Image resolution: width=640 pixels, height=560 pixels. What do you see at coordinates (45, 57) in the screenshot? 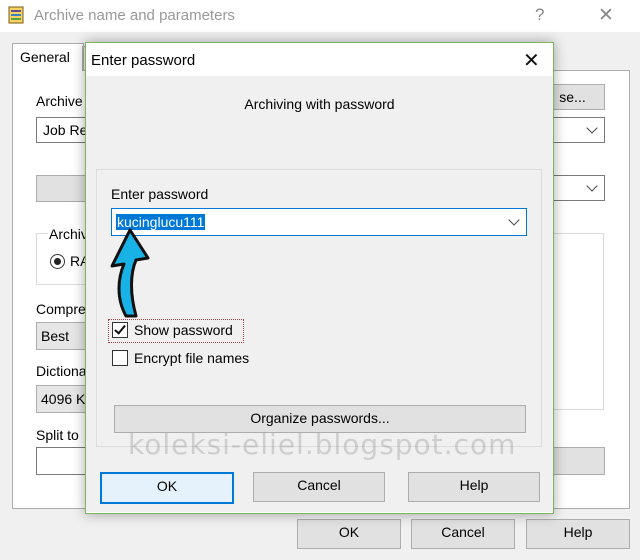
I see `tab-general-label: General` at bounding box center [45, 57].